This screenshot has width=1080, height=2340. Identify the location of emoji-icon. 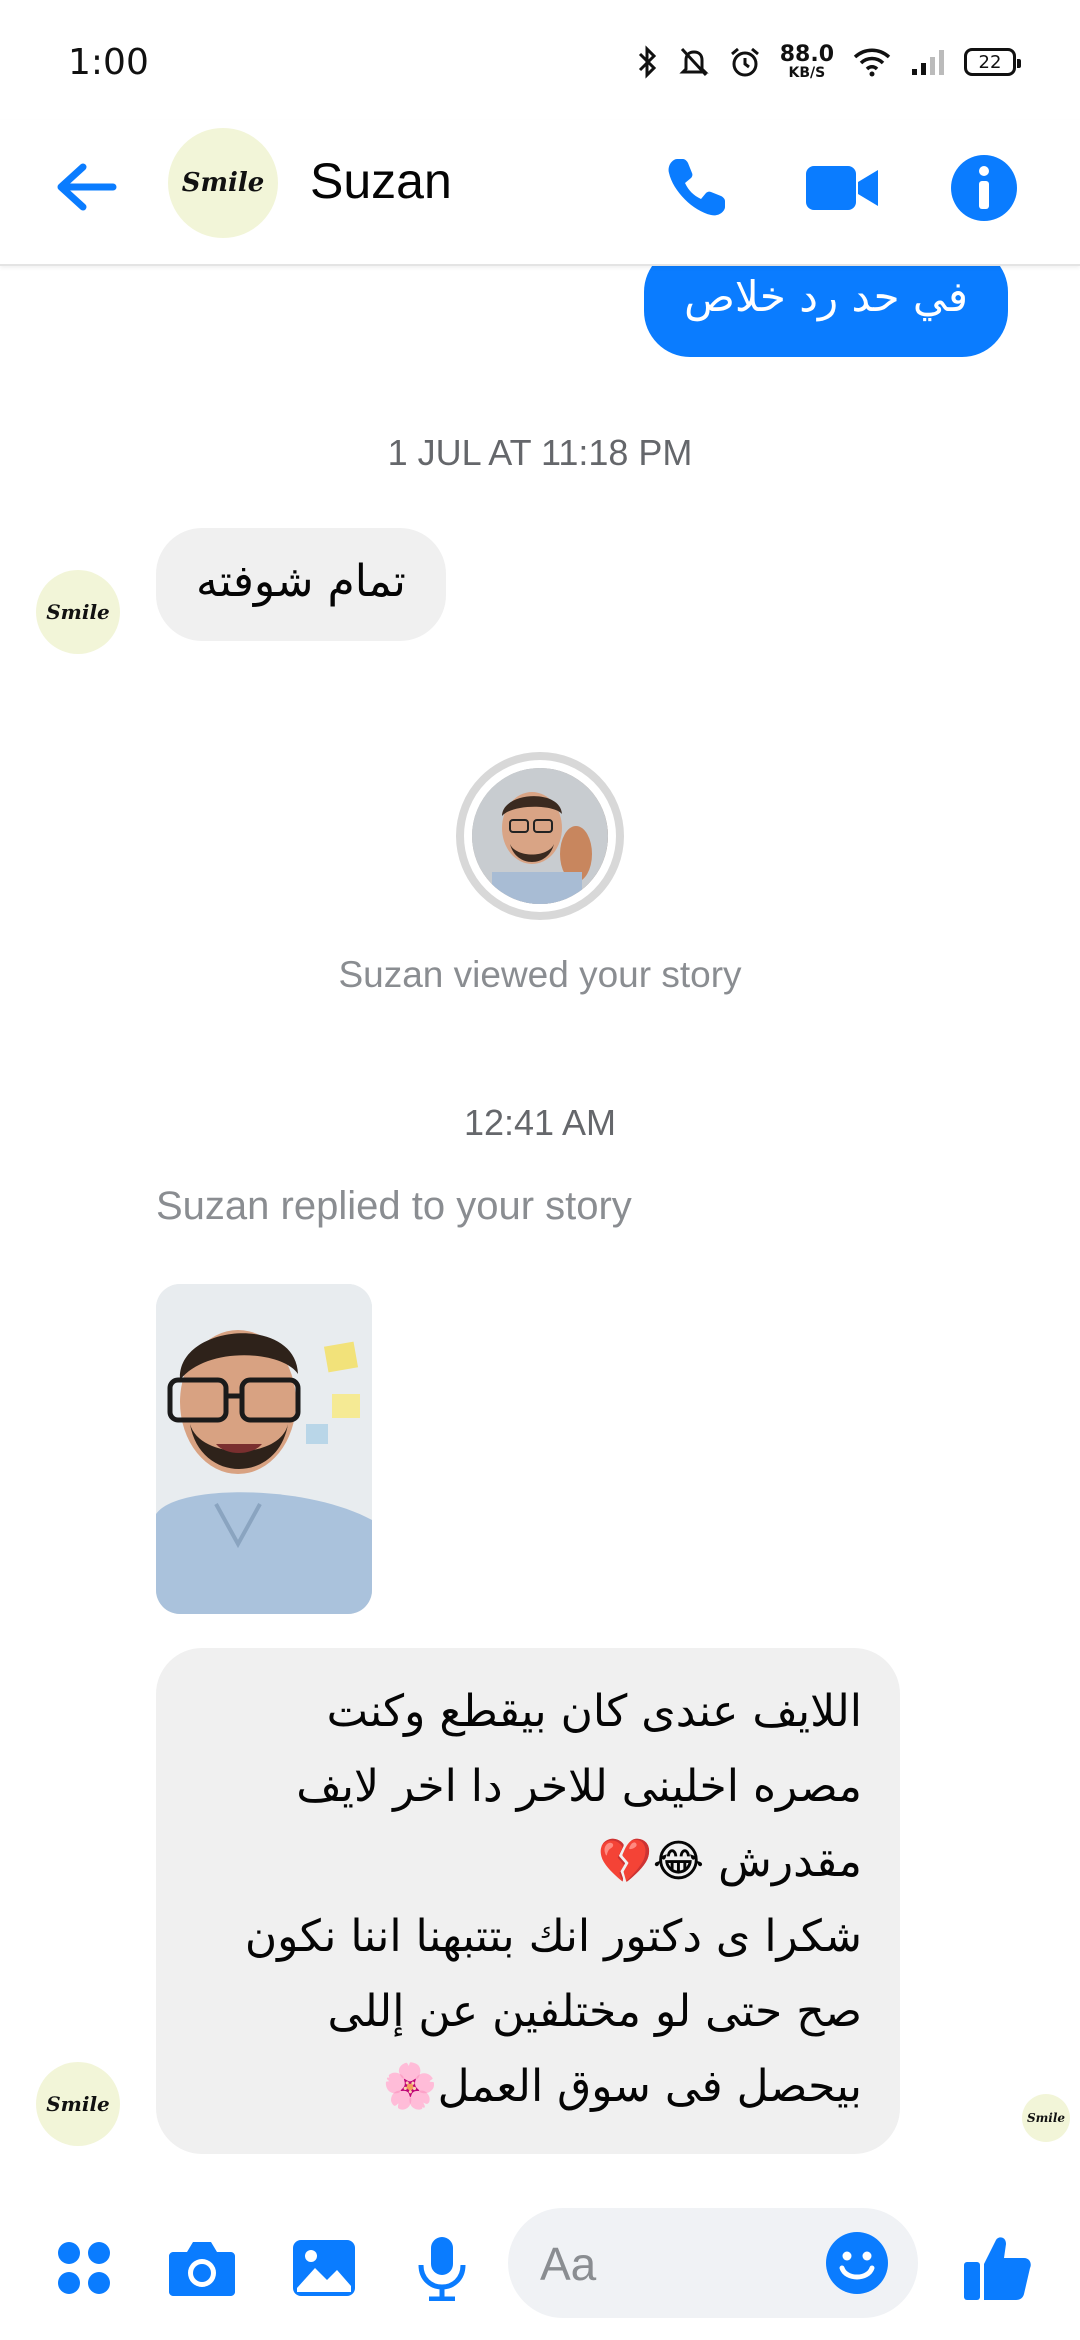
(857, 2263).